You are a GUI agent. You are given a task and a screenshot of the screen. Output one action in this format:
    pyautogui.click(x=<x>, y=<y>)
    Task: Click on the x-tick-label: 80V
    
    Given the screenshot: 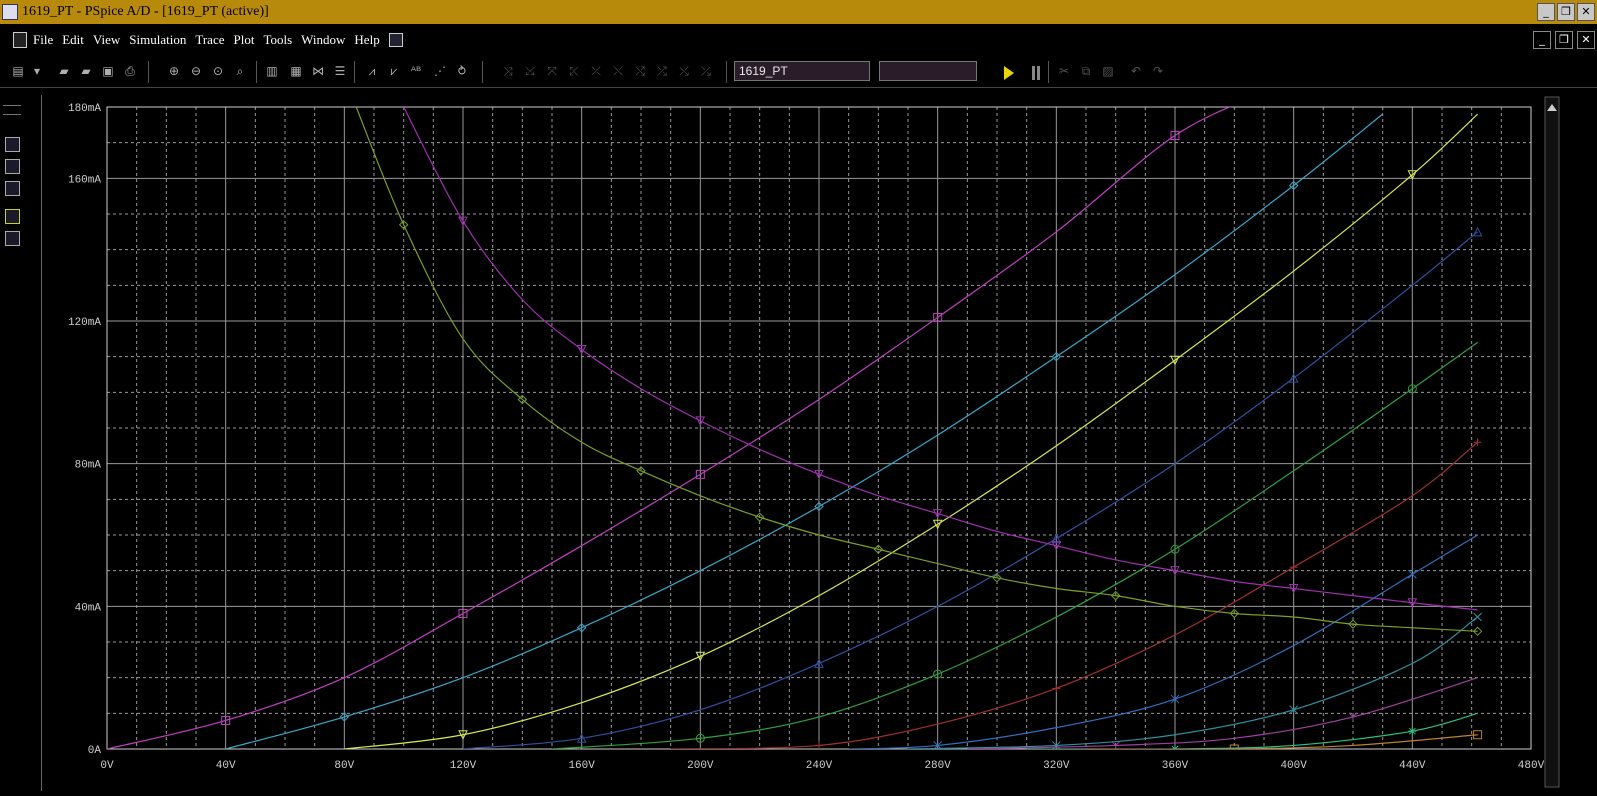 What is the action you would take?
    pyautogui.click(x=344, y=766)
    